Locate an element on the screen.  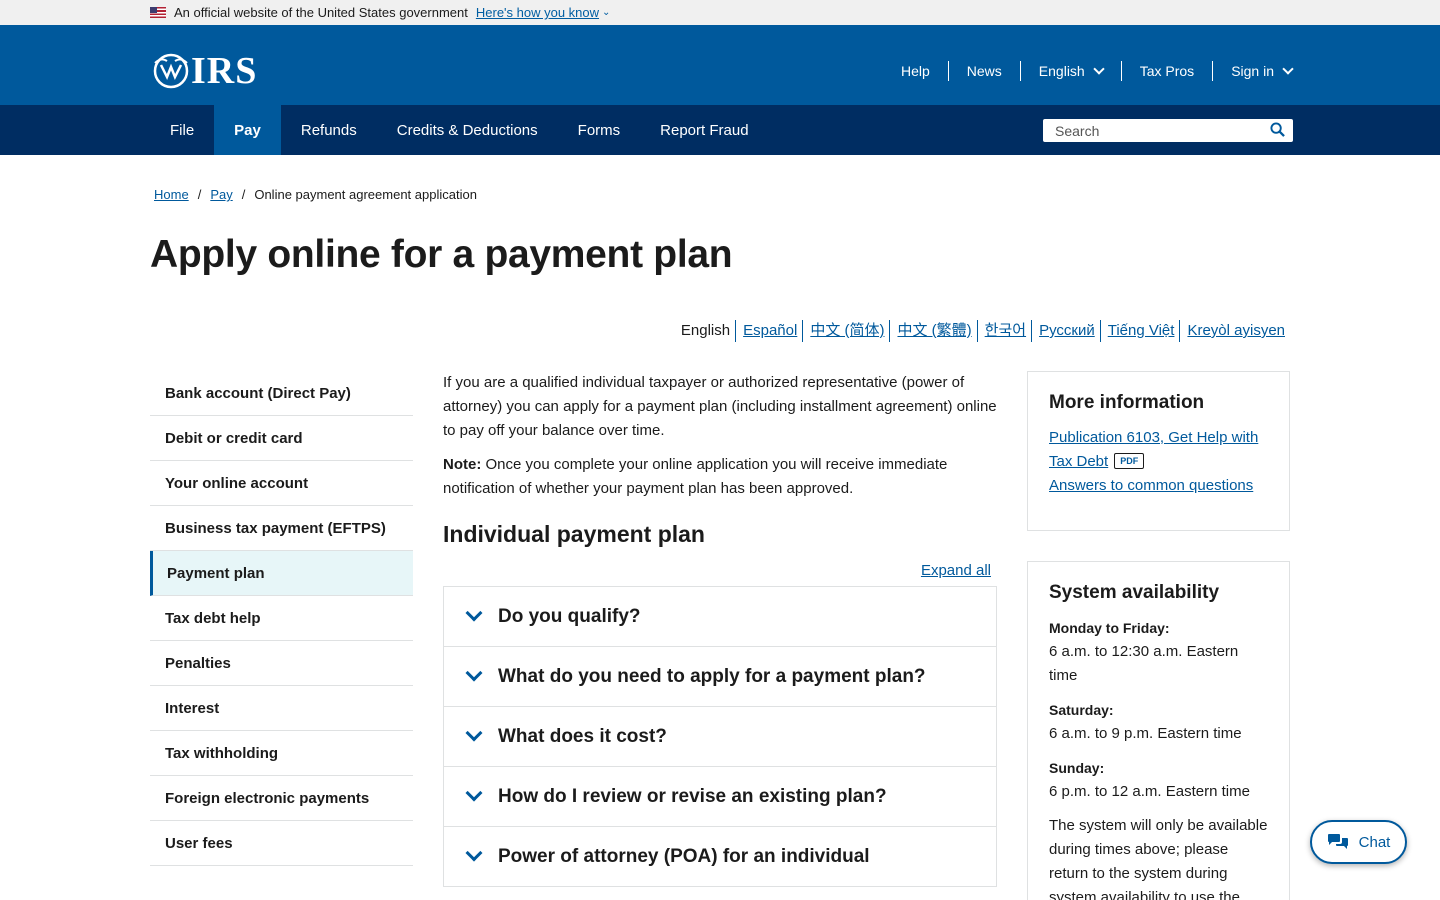
nav-file: File is located at coordinates (182, 130).